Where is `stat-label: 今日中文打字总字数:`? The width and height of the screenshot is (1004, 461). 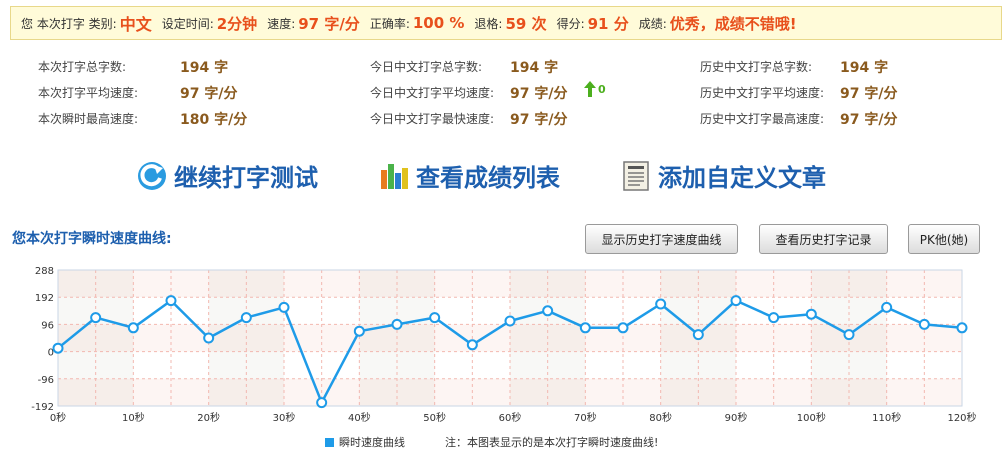
stat-label: 今日中文打字总字数: is located at coordinates (426, 67).